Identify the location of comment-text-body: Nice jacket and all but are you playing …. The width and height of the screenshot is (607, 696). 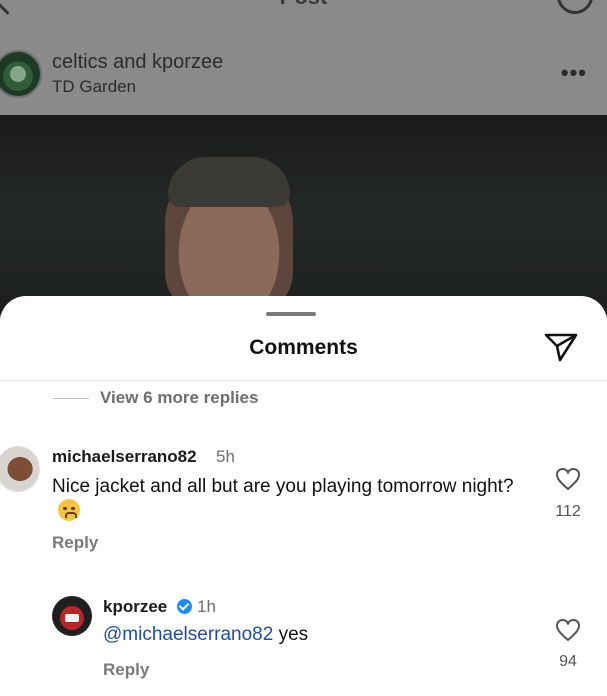
(283, 486).